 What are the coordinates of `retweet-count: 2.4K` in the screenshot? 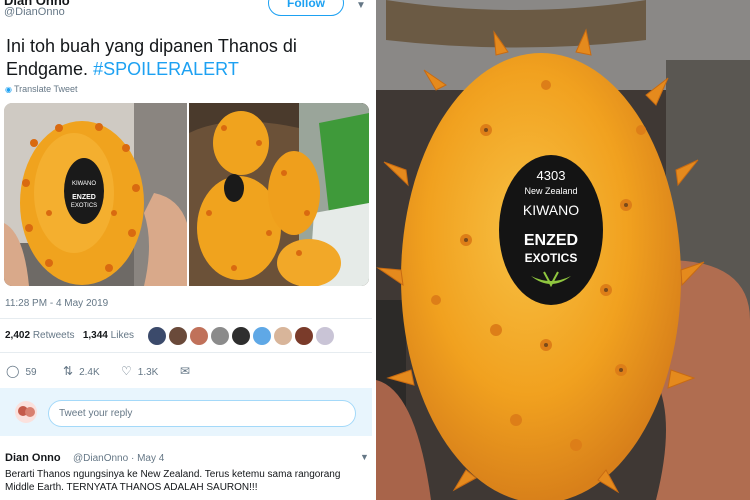 It's located at (89, 372).